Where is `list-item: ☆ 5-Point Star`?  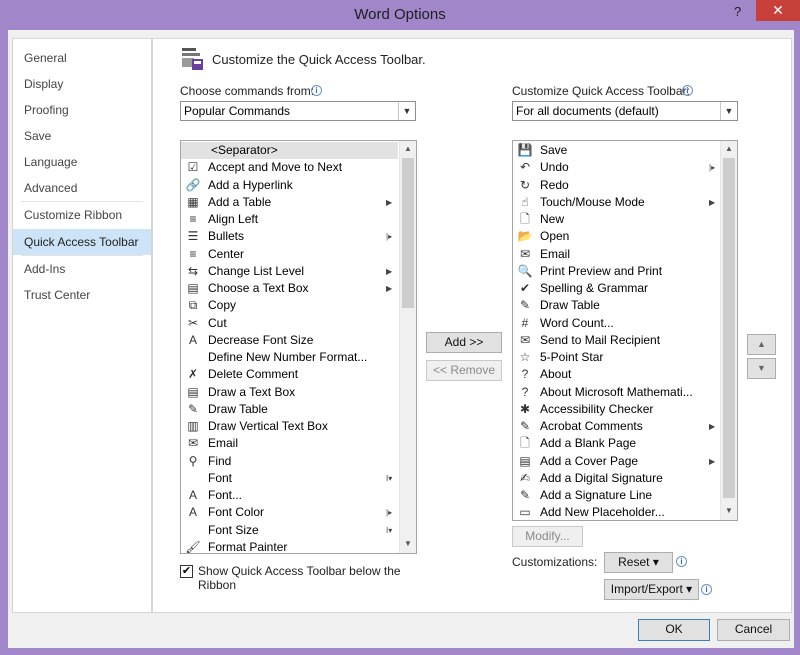 list-item: ☆ 5-Point Star is located at coordinates (616, 357).